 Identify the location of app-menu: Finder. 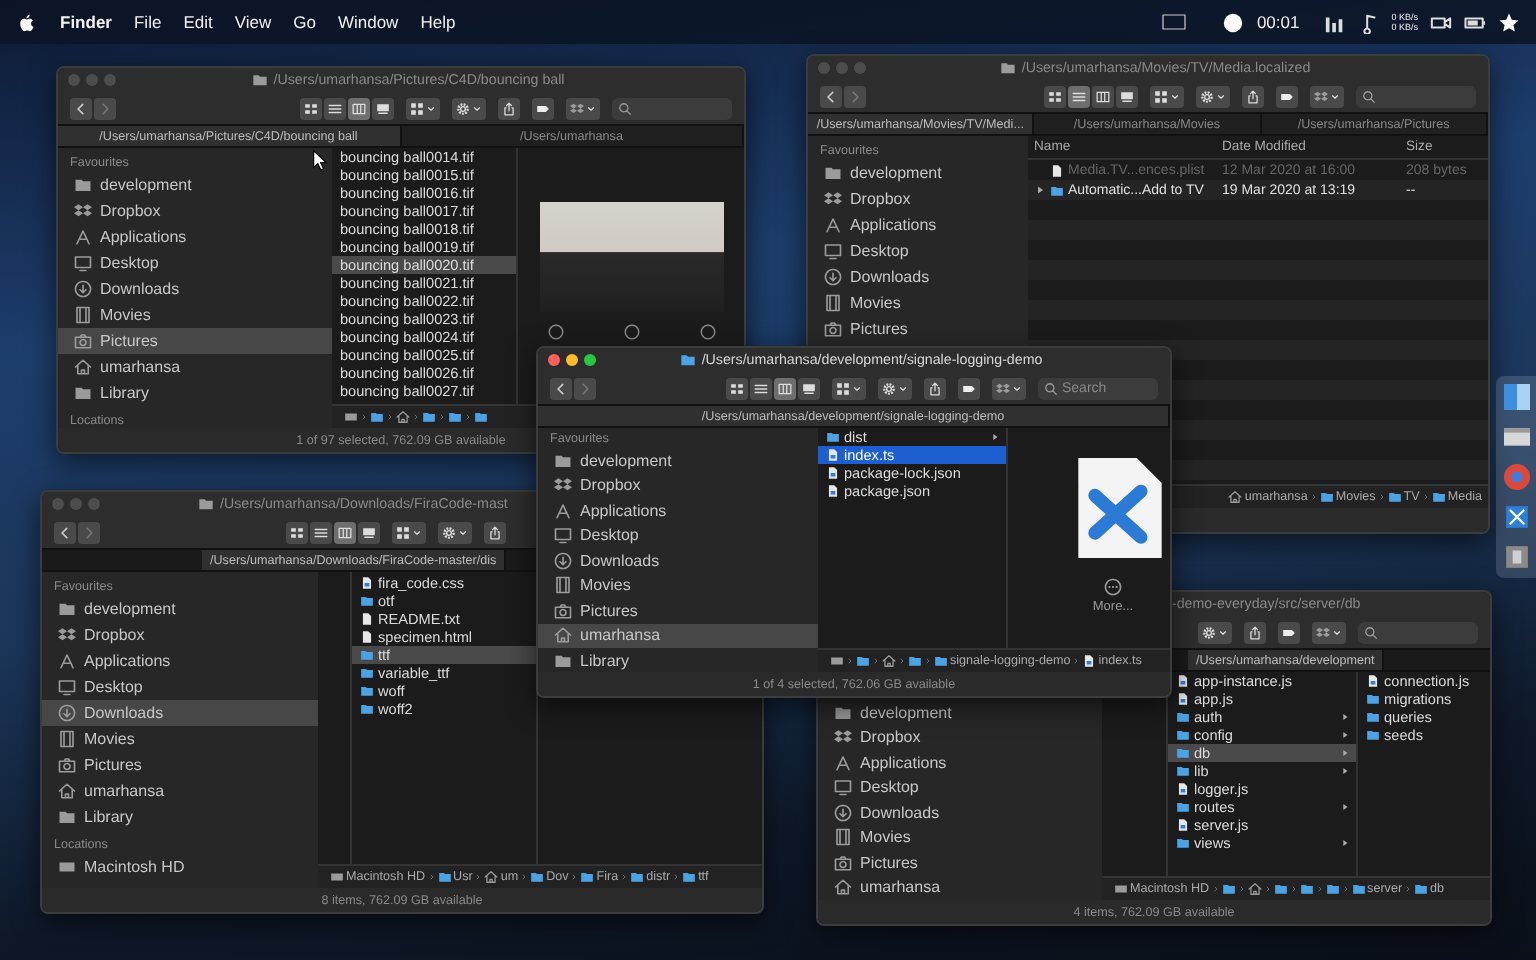
(86, 22).